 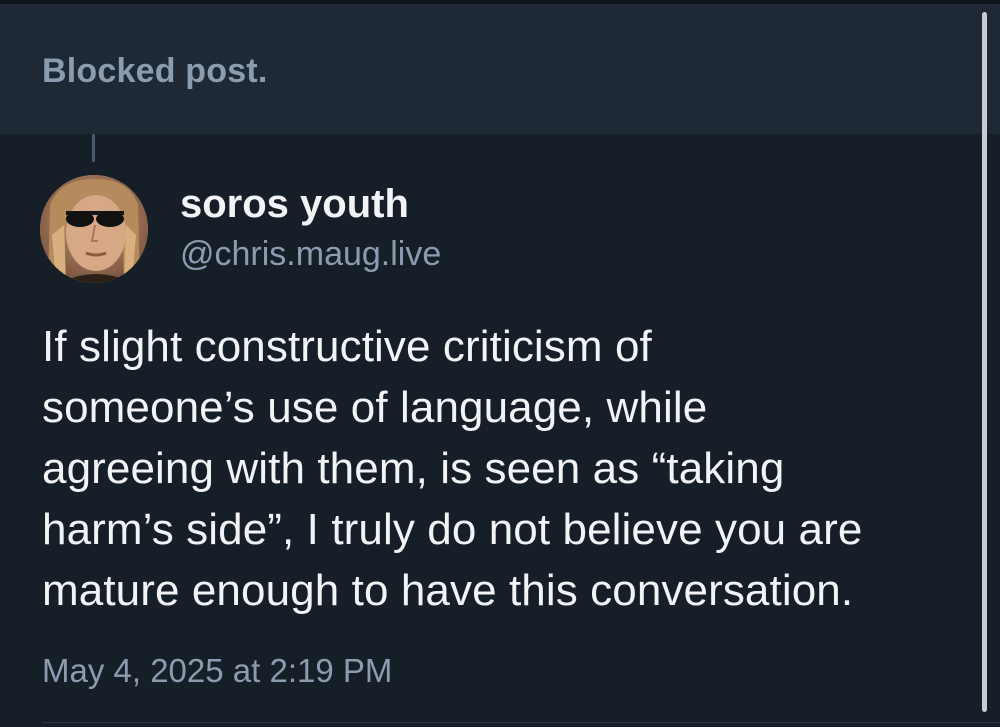 What do you see at coordinates (155, 71) in the screenshot?
I see `blocked-post-label: Blocked post.` at bounding box center [155, 71].